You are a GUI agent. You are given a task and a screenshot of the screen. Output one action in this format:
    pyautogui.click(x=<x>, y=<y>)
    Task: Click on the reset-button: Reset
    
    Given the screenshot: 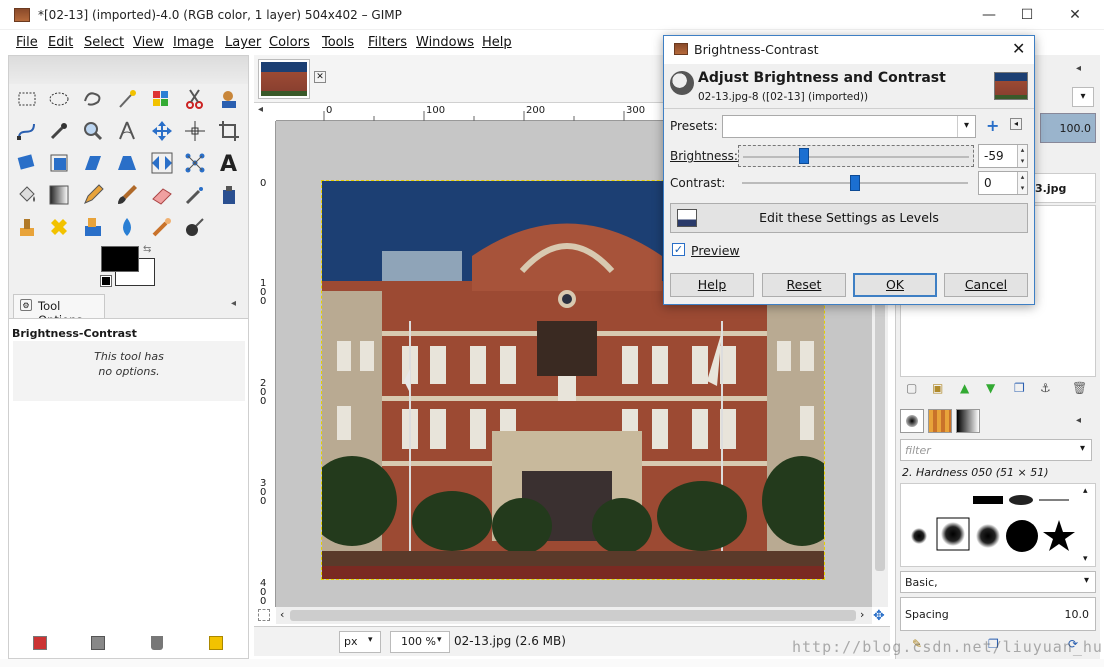 What is the action you would take?
    pyautogui.click(x=804, y=285)
    